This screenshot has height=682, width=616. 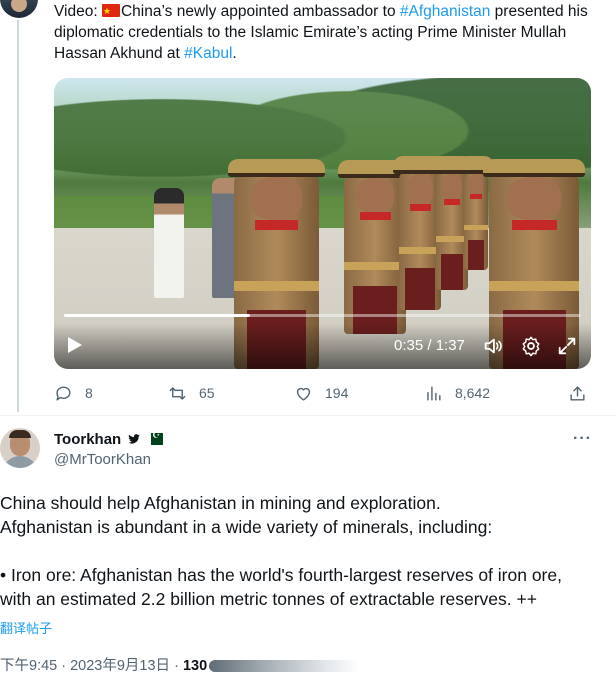 I want to click on retweet-icon, so click(x=177, y=393).